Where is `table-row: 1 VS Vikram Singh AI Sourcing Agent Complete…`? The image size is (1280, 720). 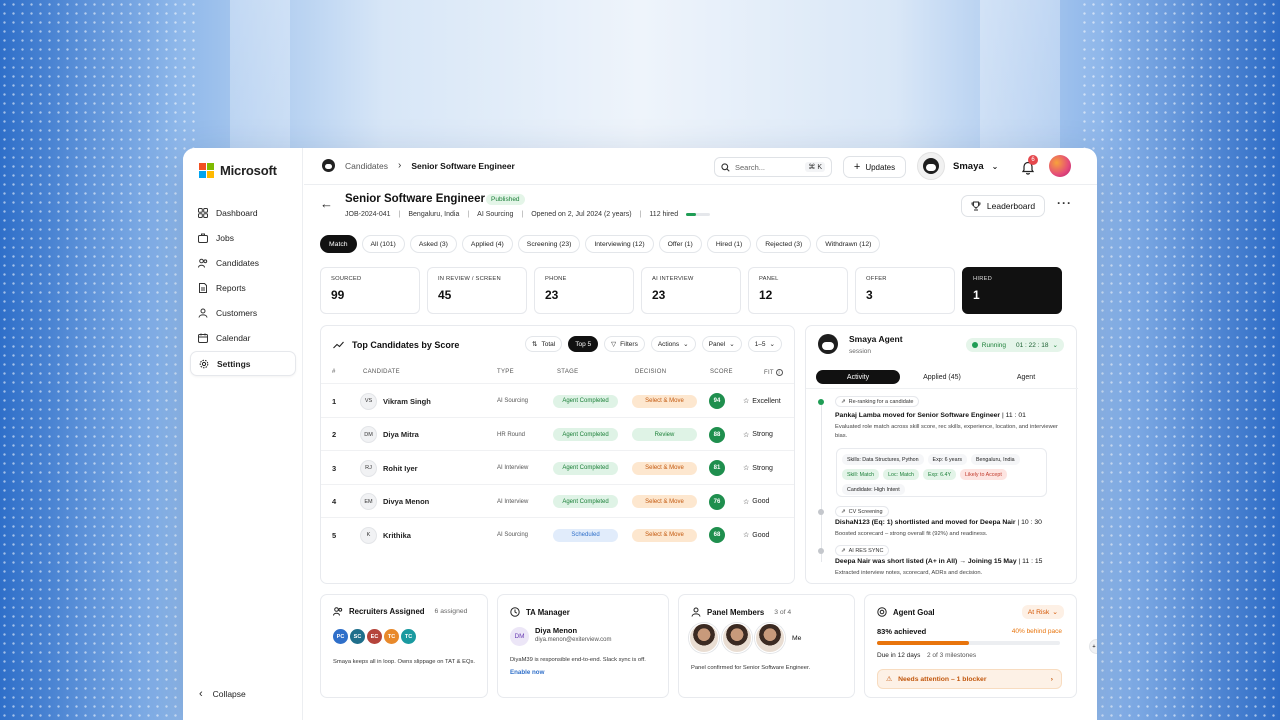
table-row: 1 VS Vikram Singh AI Sourcing Agent Complete… is located at coordinates (557, 400).